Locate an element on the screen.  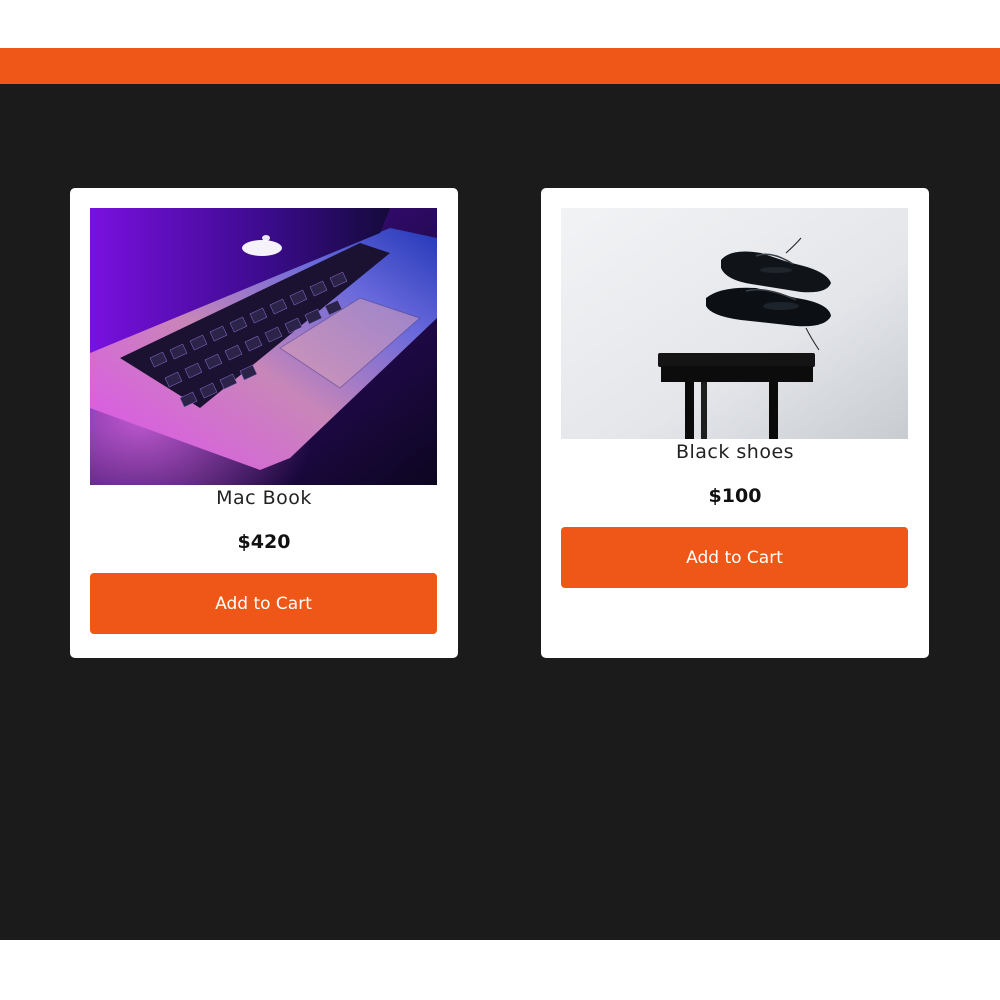
product-price: $420 is located at coordinates (264, 542).